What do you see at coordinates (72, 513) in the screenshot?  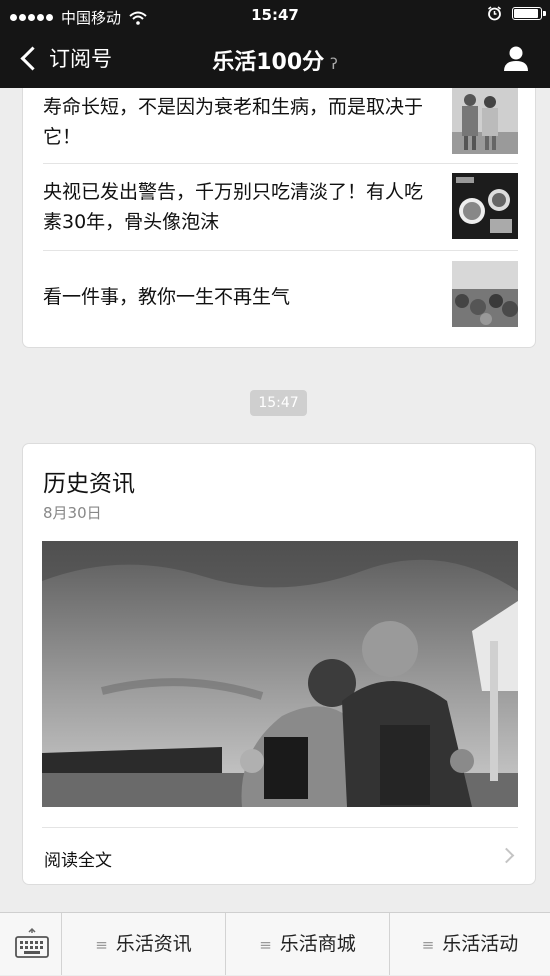 I see `article-date: 8月30日` at bounding box center [72, 513].